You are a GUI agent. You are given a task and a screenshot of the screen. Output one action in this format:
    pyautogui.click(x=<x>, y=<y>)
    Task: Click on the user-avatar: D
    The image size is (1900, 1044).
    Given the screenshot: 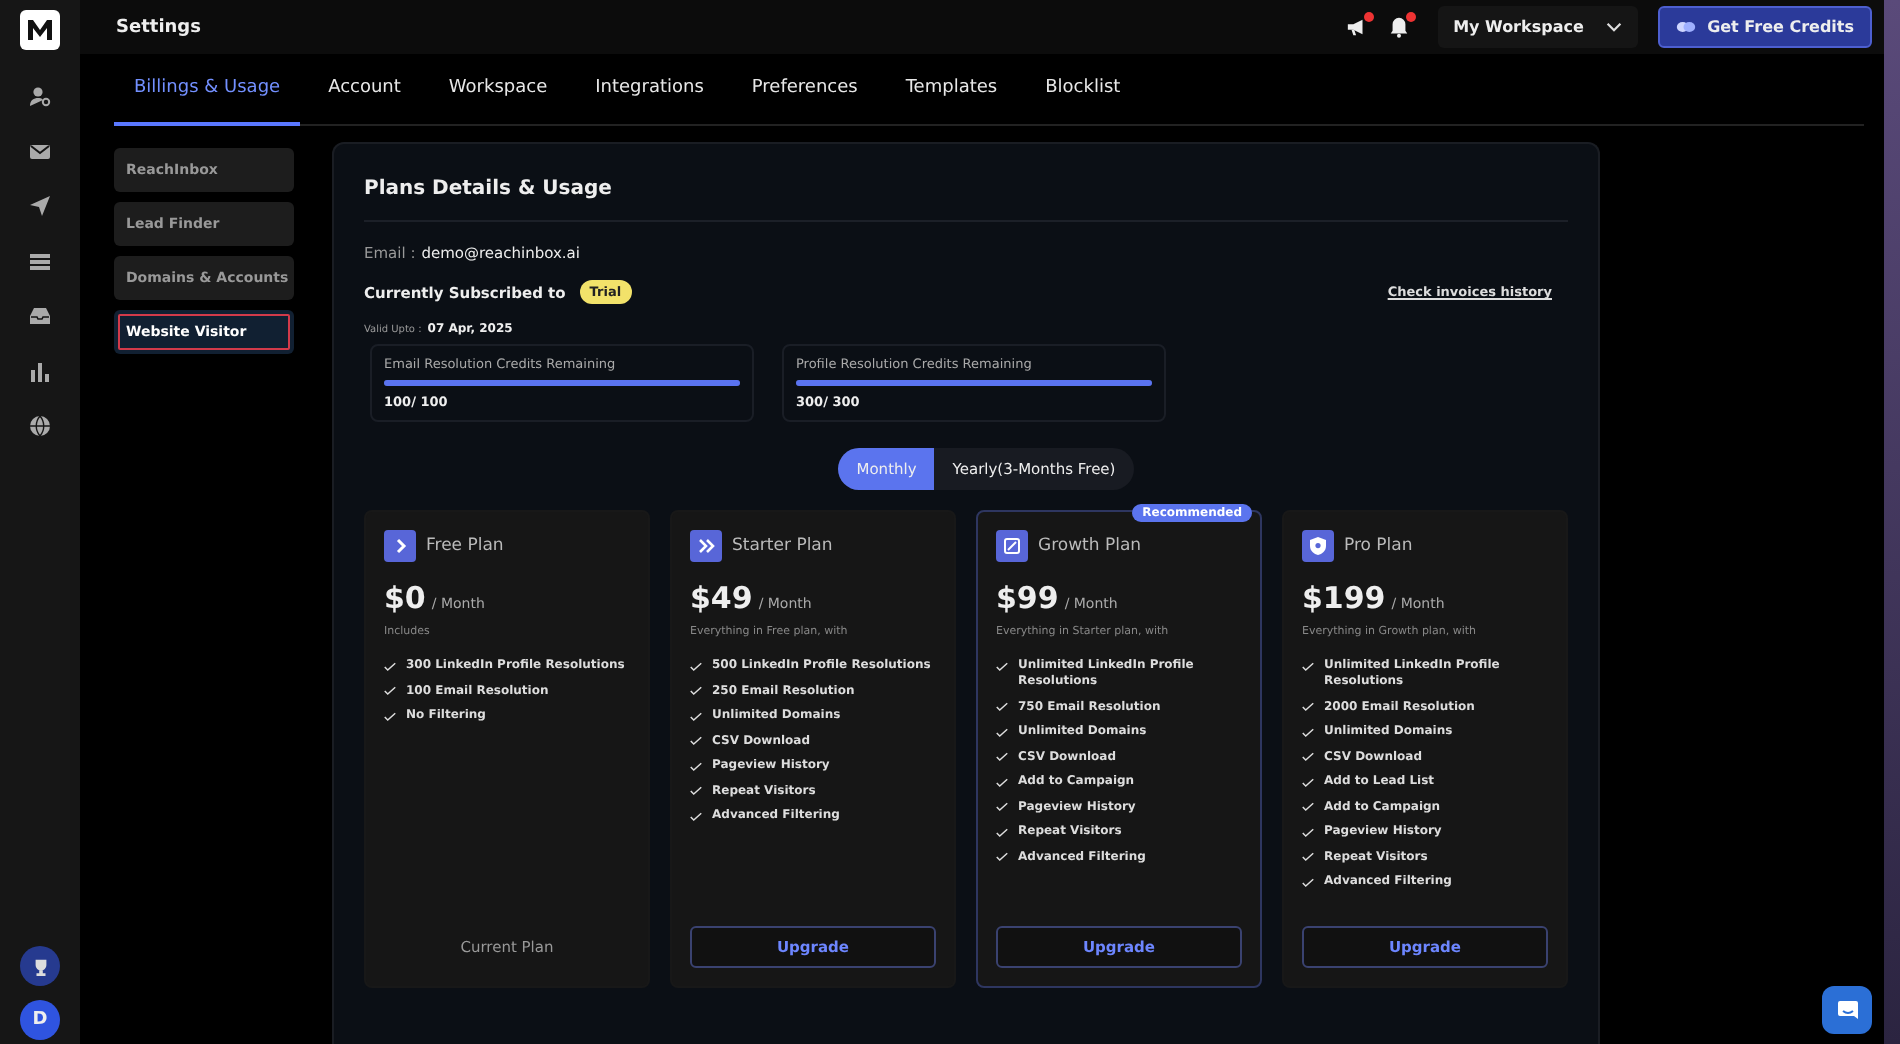 What is the action you would take?
    pyautogui.click(x=40, y=1020)
    